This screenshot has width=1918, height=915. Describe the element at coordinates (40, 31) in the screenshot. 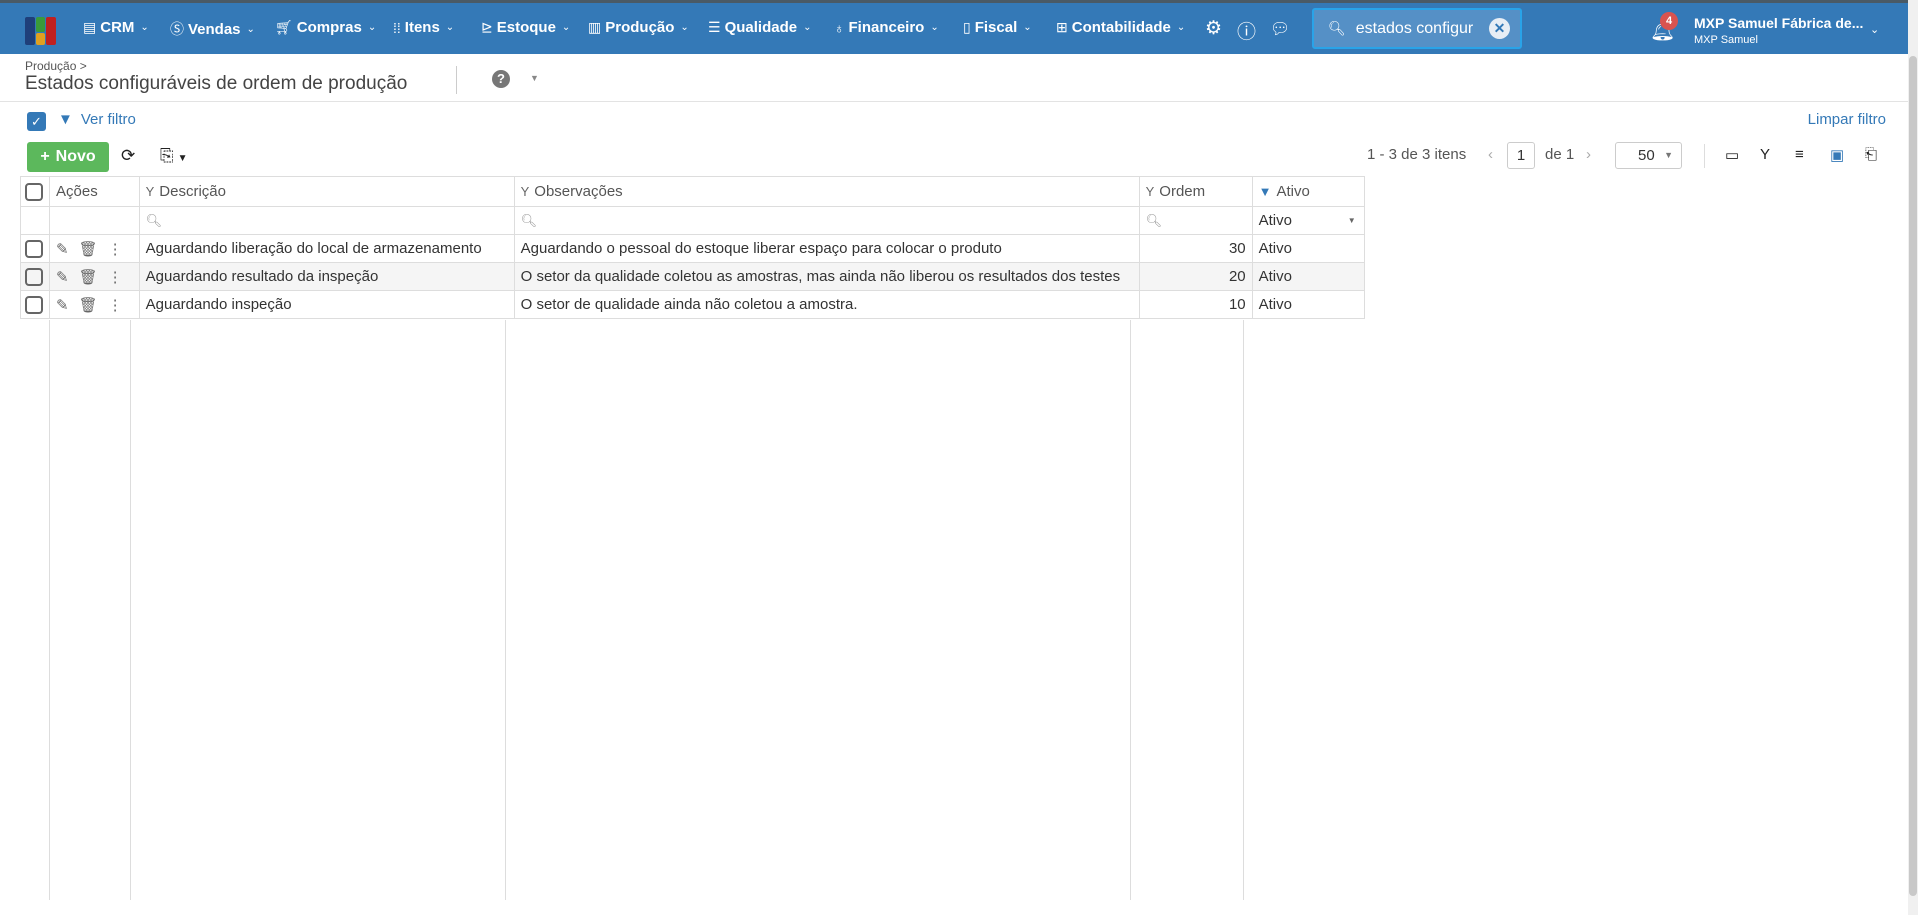

I see `app-logo` at that location.